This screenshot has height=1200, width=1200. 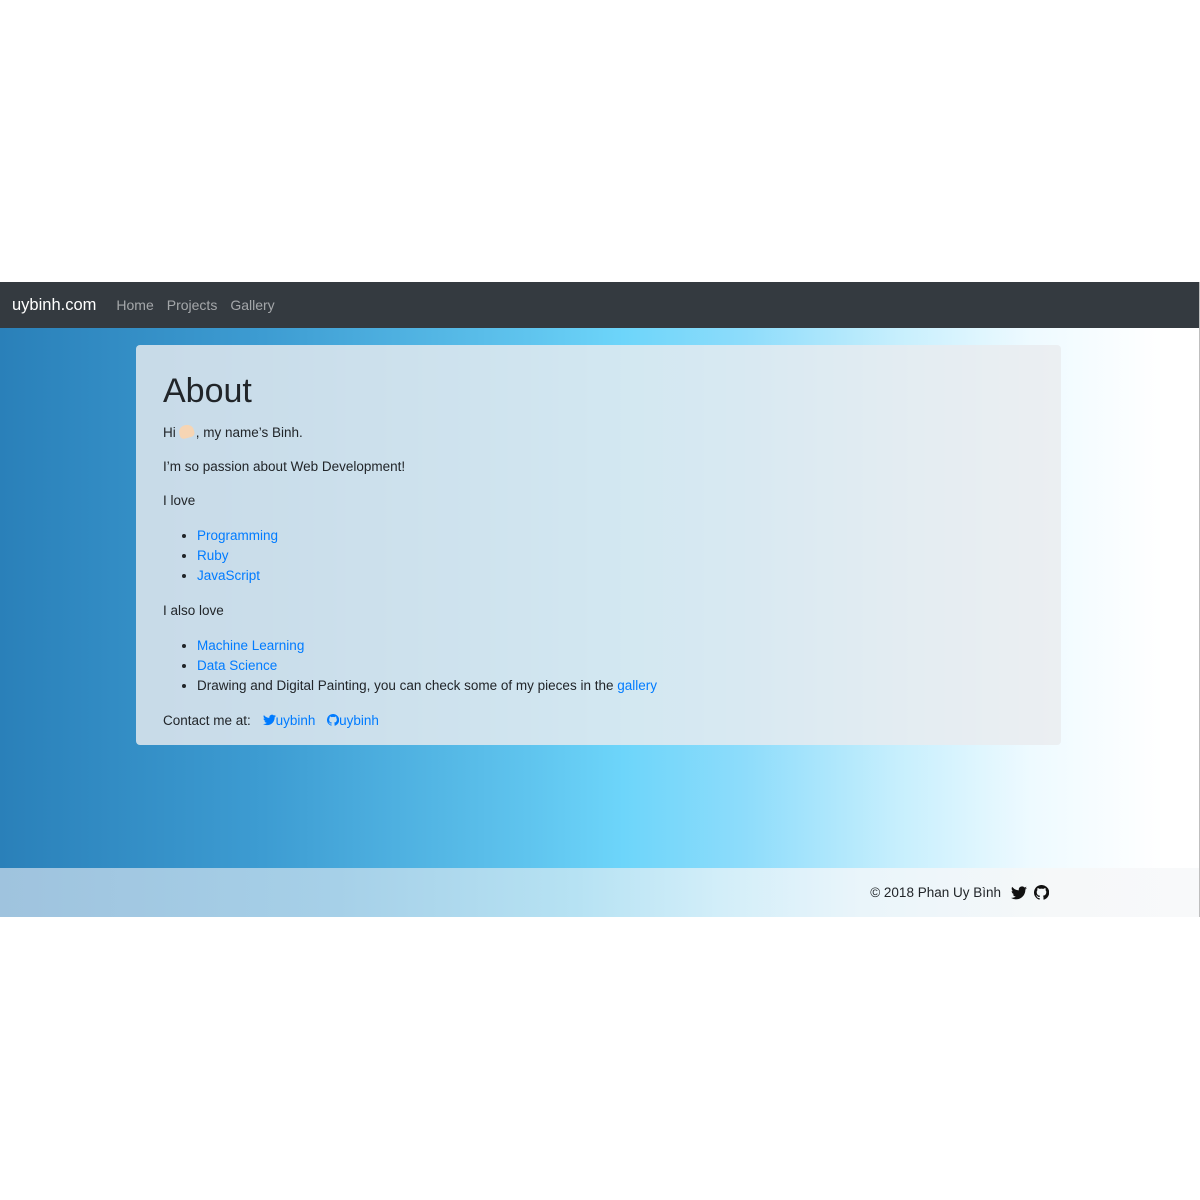 I want to click on list-item: Machine Learning, so click(x=615, y=646).